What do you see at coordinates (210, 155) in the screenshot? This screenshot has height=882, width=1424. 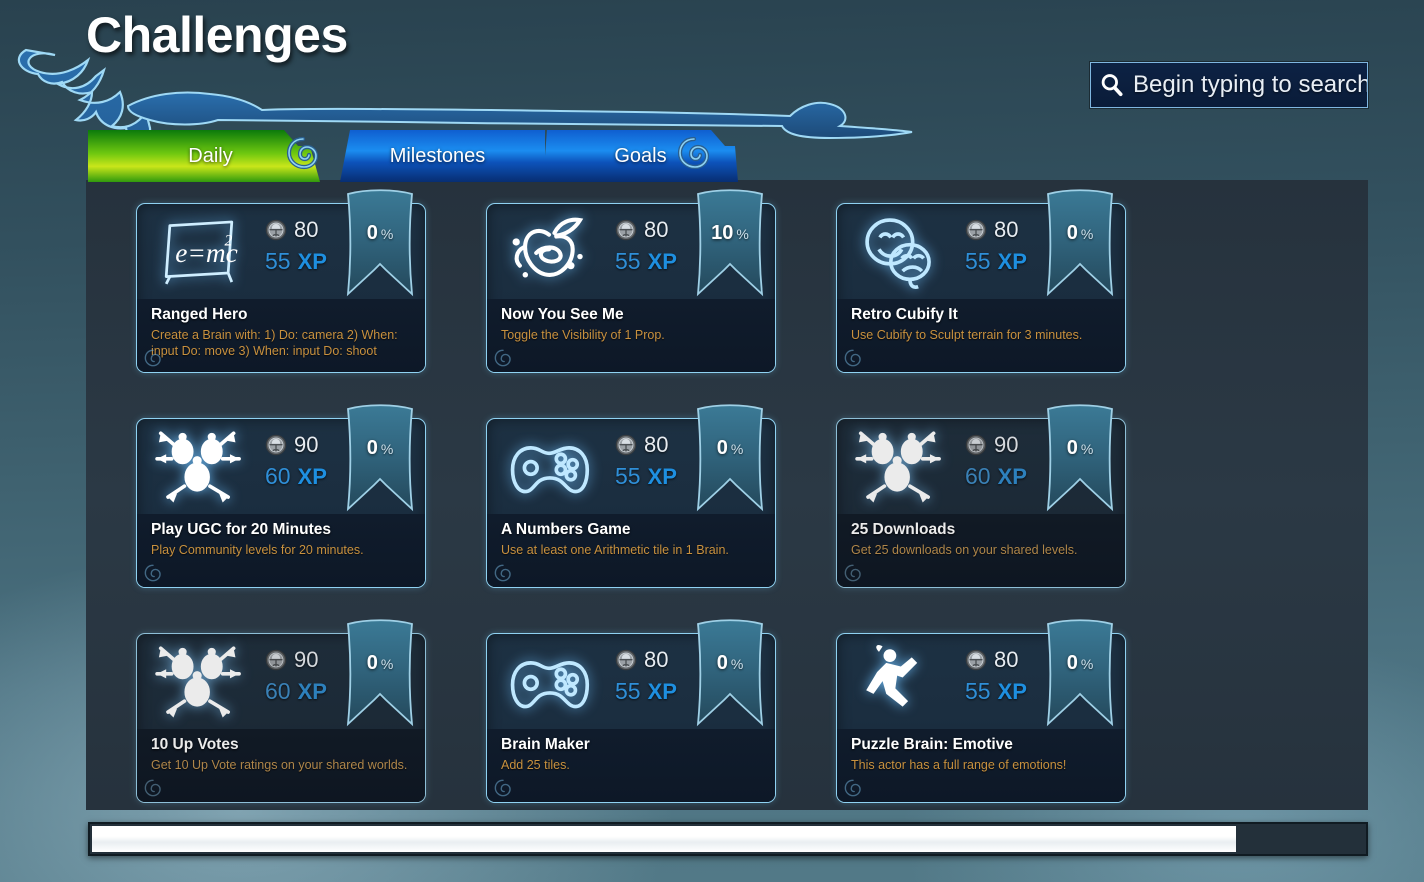 I see `tab-daily-label: Daily` at bounding box center [210, 155].